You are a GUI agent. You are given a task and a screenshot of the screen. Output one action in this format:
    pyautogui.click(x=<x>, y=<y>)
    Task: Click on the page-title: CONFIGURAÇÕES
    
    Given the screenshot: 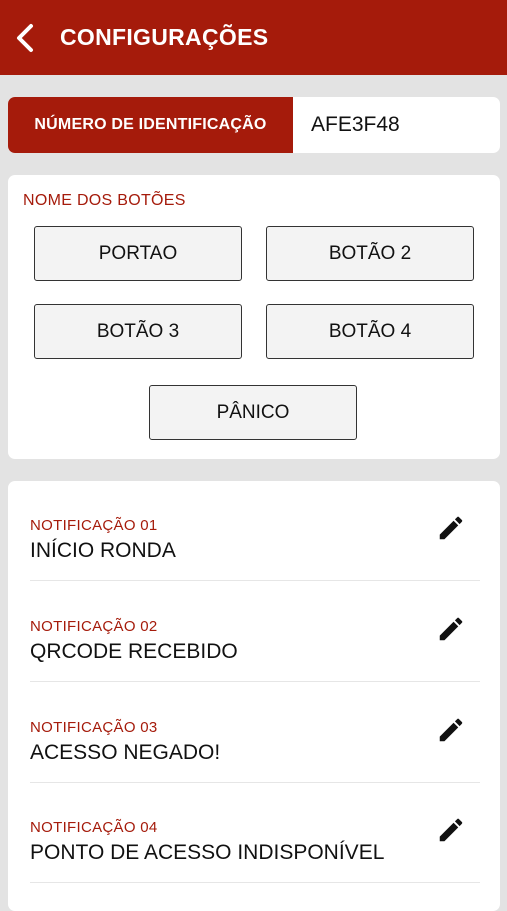 What is the action you would take?
    pyautogui.click(x=164, y=37)
    